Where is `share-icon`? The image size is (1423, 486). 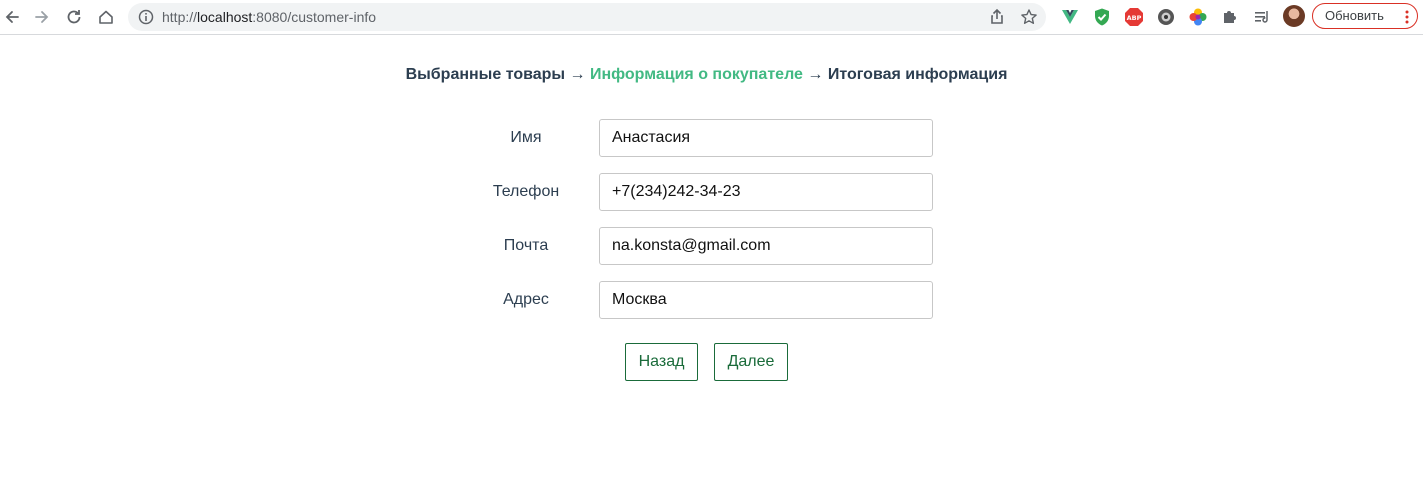 share-icon is located at coordinates (997, 17).